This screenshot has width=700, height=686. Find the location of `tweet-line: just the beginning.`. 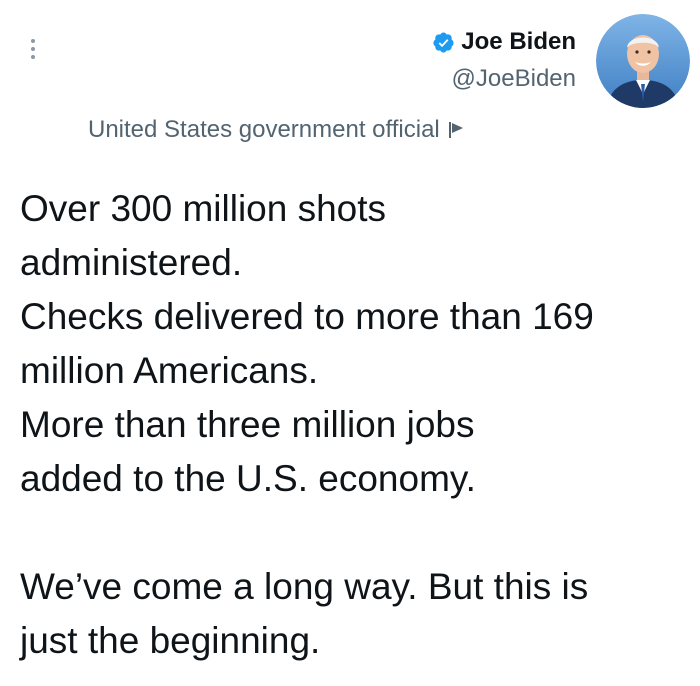

tweet-line: just the beginning. is located at coordinates (170, 640).